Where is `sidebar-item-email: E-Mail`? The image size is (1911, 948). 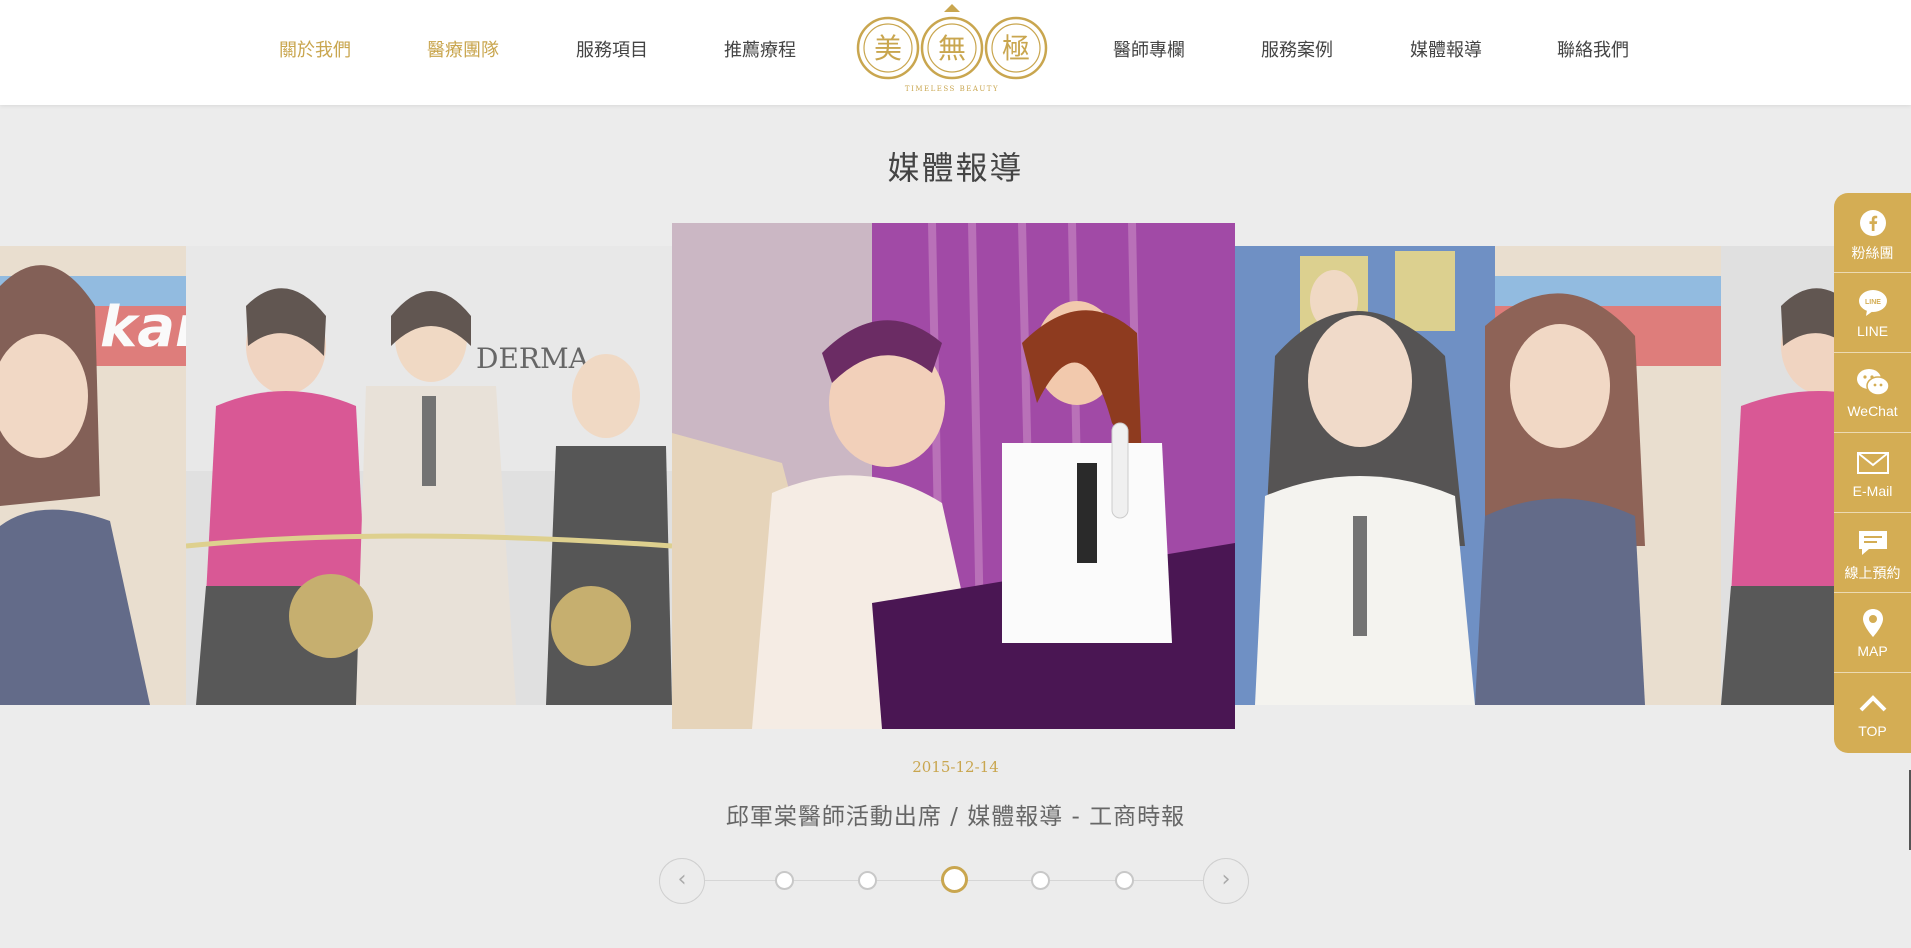 sidebar-item-email: E-Mail is located at coordinates (1872, 473).